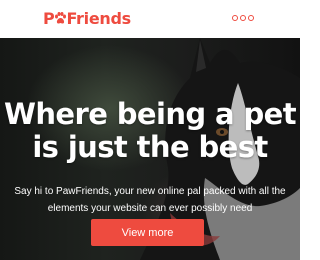 Image resolution: width=320 pixels, height=260 pixels. What do you see at coordinates (150, 19) in the screenshot?
I see `site-header: P Friends` at bounding box center [150, 19].